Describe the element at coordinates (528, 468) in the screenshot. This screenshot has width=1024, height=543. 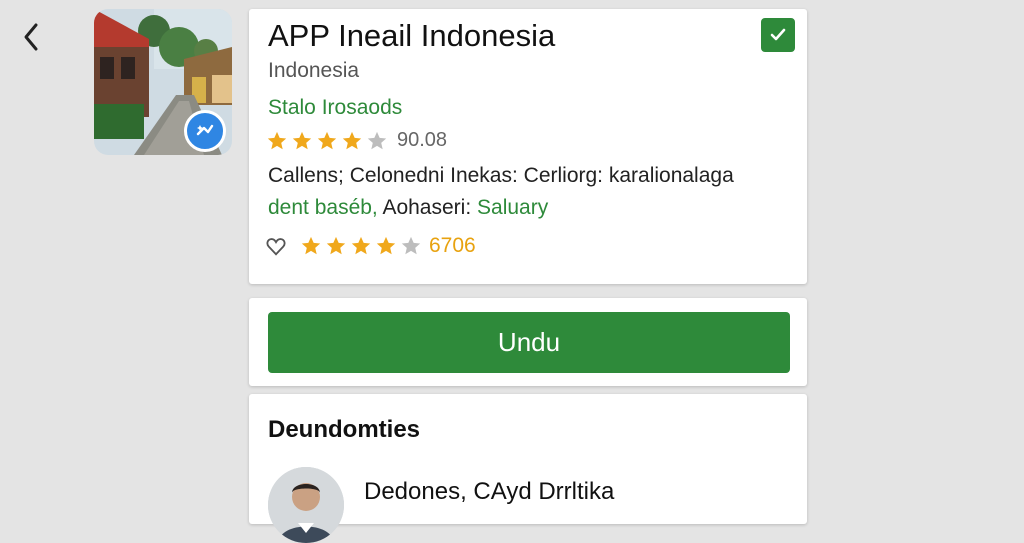
I see `developers-card: Deundomties Dedones, CAyd Drrltika` at that location.